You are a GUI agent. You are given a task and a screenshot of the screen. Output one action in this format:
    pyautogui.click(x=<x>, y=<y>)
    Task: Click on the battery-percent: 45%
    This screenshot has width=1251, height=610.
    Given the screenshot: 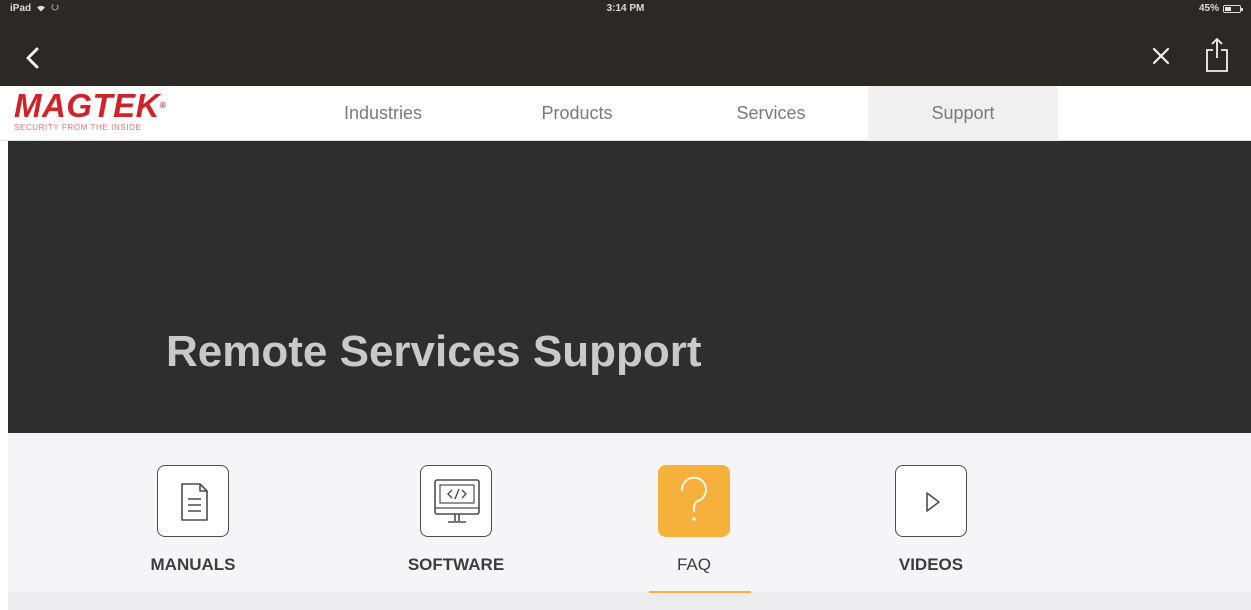 What is the action you would take?
    pyautogui.click(x=1208, y=8)
    